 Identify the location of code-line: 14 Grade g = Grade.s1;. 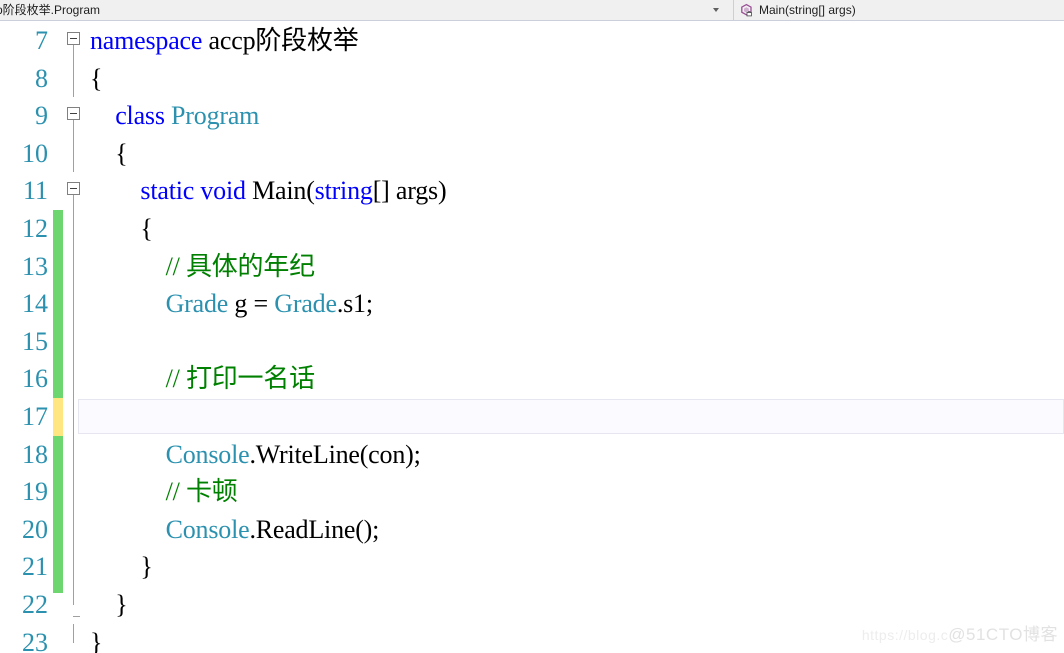
(532, 304).